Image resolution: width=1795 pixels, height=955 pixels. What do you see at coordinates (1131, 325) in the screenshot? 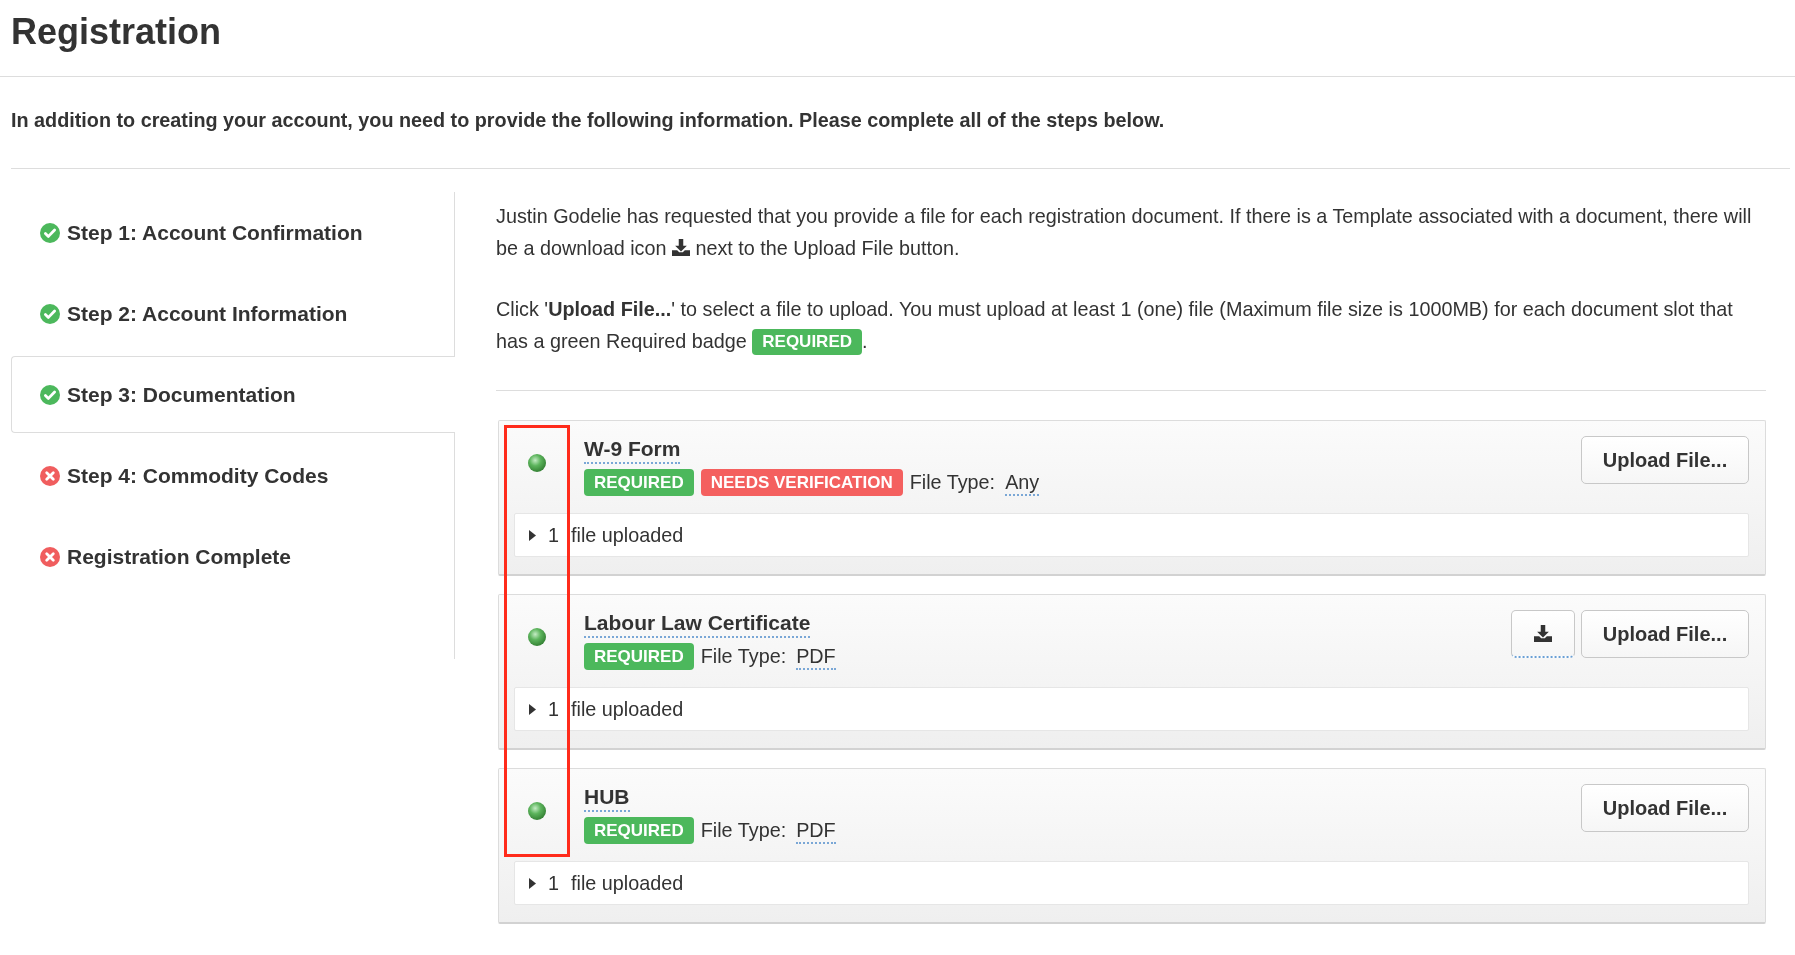
I see `instructions-text: Click 'Upload File...' to select a file to upload. You must upload at least 1 (one) file (Maximum file size is 1000MB) for each document slot that has a green Required badge REQUIRED .` at bounding box center [1131, 325].